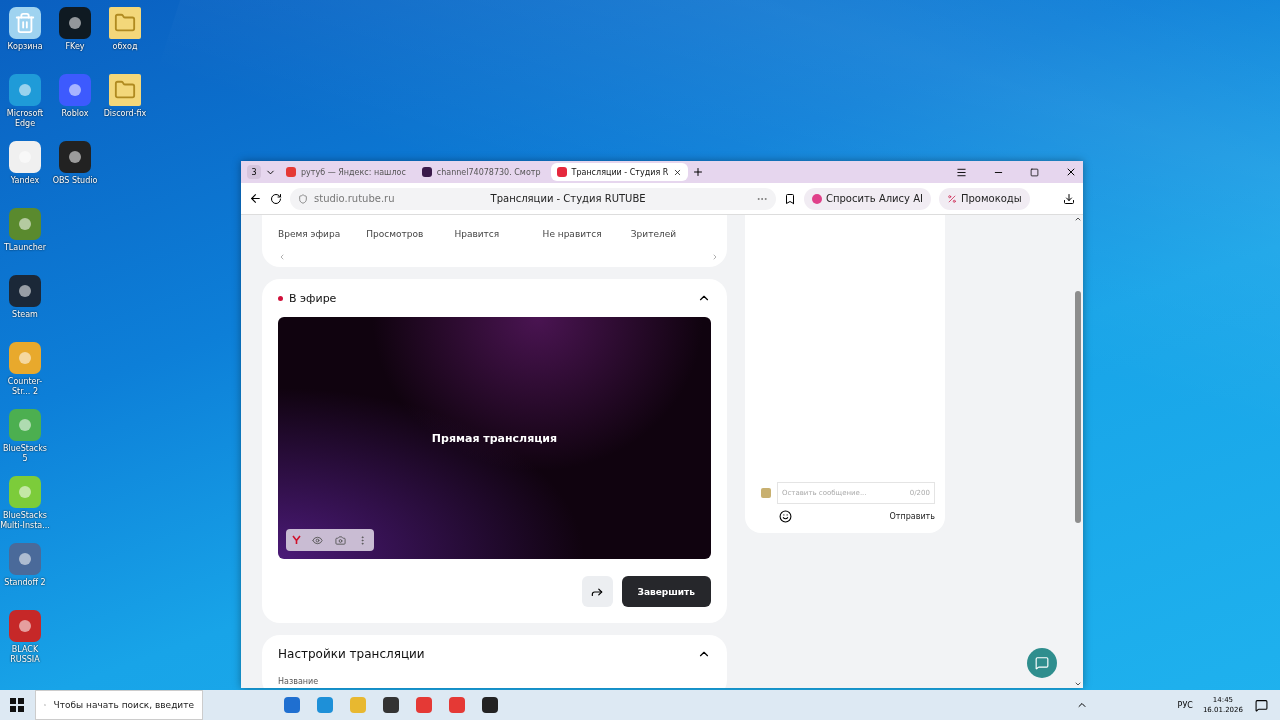  What do you see at coordinates (1077, 451) in the screenshot?
I see `scrollbar` at bounding box center [1077, 451].